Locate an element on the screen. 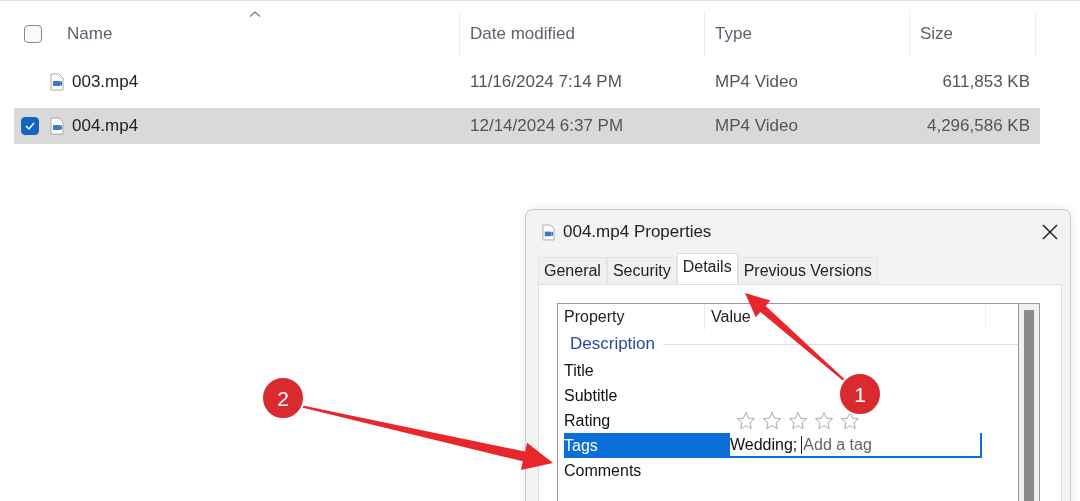 This screenshot has width=1080, height=501. sort-caret-icon is located at coordinates (254, 14).